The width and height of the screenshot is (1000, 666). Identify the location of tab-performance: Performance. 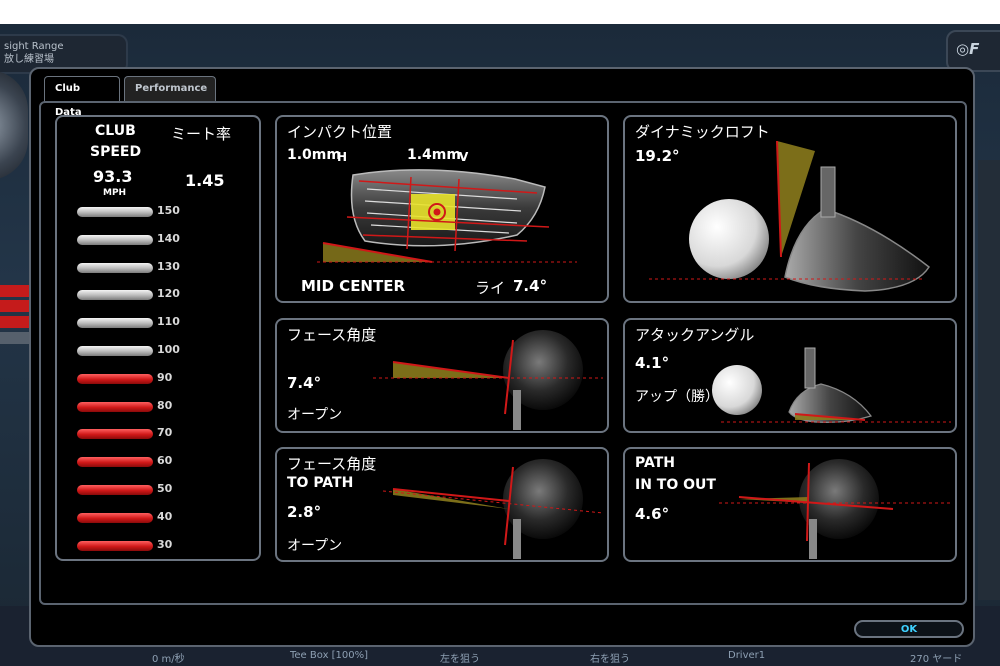
(170, 89).